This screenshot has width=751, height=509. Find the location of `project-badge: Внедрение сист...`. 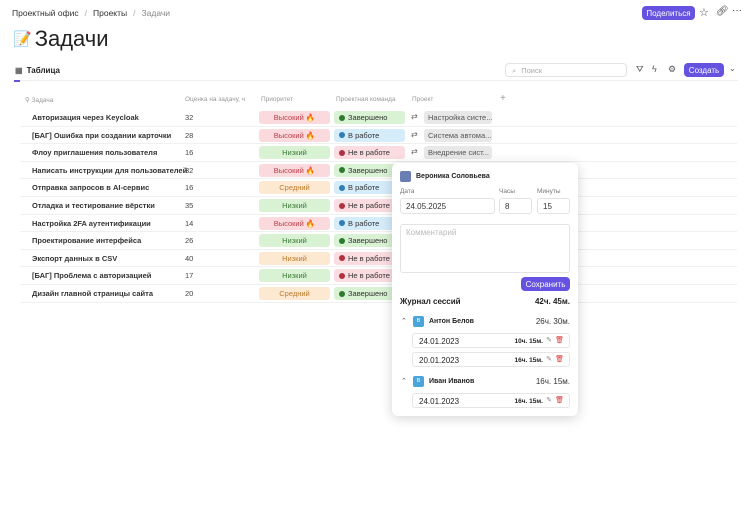

project-badge: Внедрение сист... is located at coordinates (458, 153).